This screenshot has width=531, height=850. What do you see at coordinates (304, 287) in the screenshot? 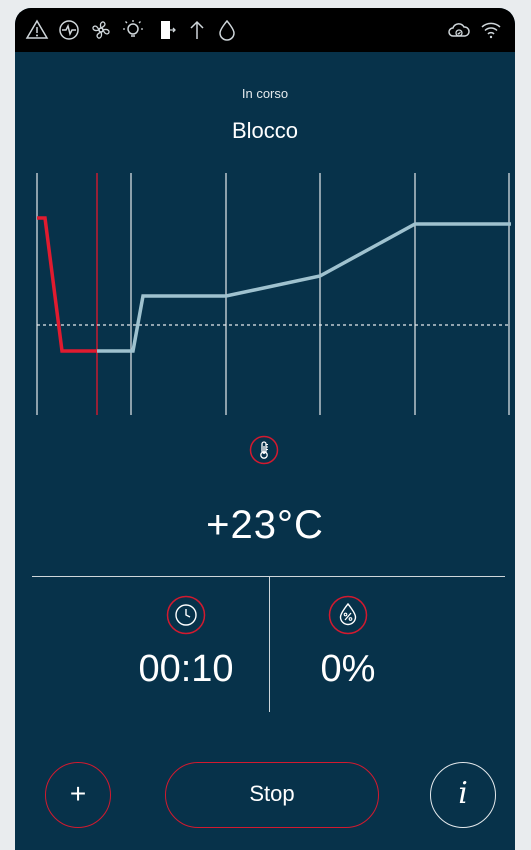
I see `chart-remaining-line` at bounding box center [304, 287].